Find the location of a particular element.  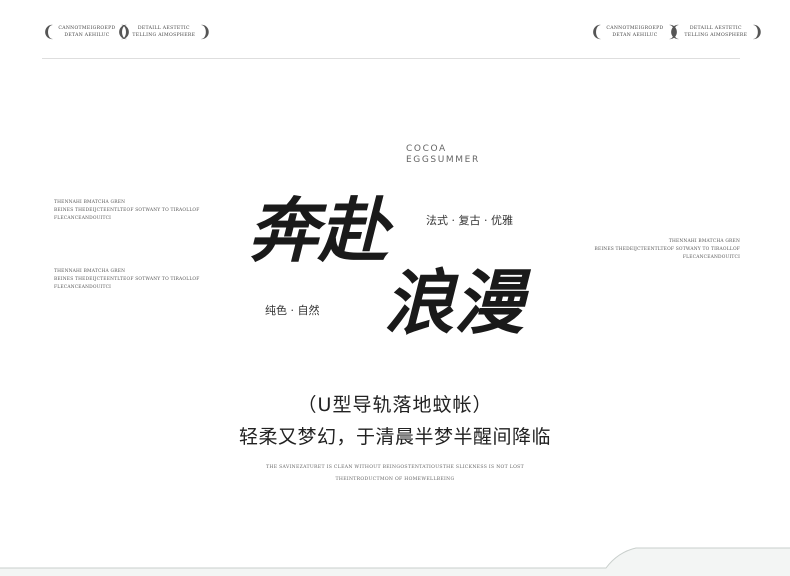

award-badge: ❨ CANNOTMEIGROEPD DETAN AEHILUC ❩ is located at coordinates (635, 32).